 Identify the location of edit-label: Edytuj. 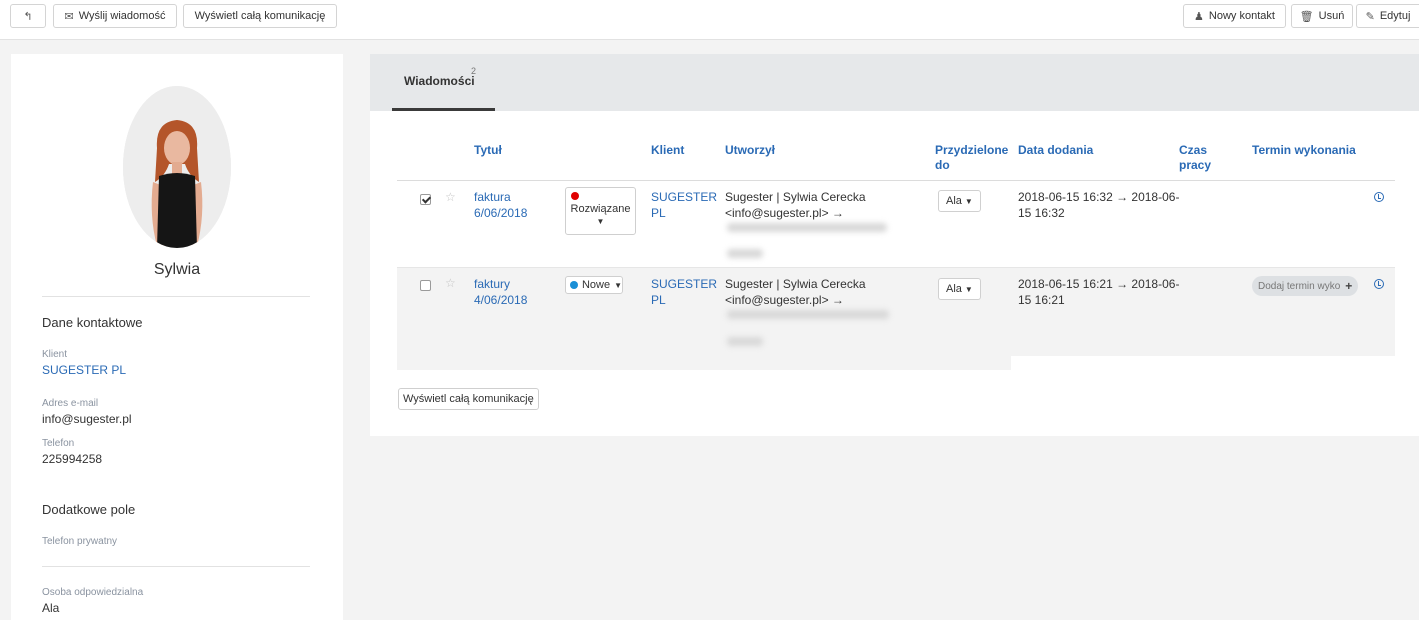
(1395, 16).